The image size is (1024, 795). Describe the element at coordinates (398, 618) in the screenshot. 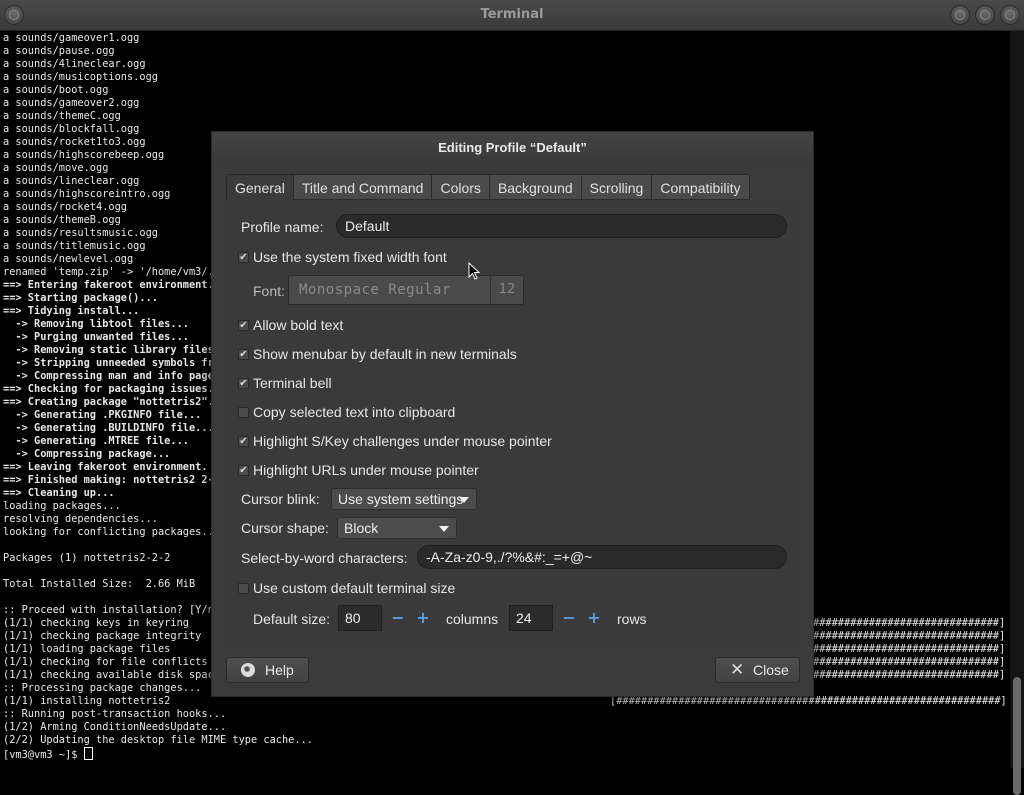

I see `columns-decrement-icon: −` at that location.